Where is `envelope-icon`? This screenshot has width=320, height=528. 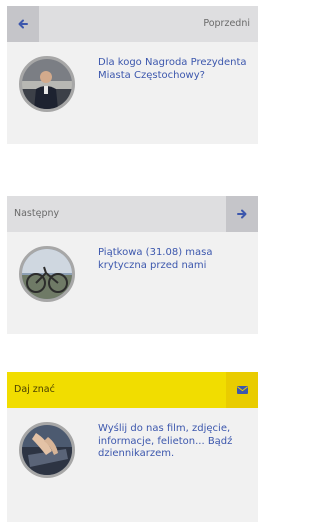
envelope-icon is located at coordinates (242, 390).